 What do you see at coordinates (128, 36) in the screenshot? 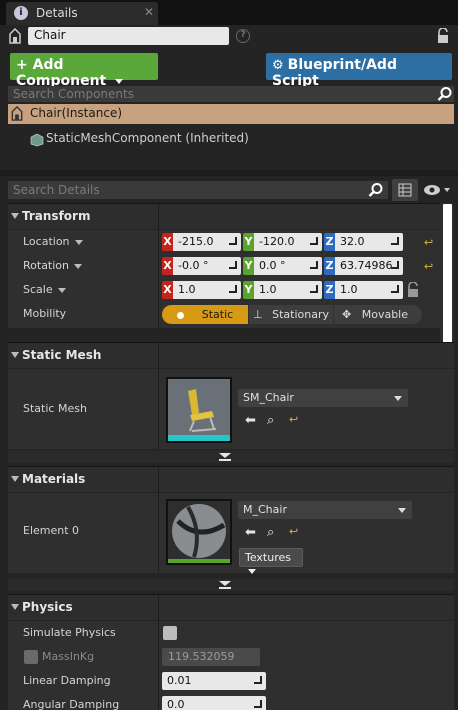
I see `actor-name-input: Chair` at bounding box center [128, 36].